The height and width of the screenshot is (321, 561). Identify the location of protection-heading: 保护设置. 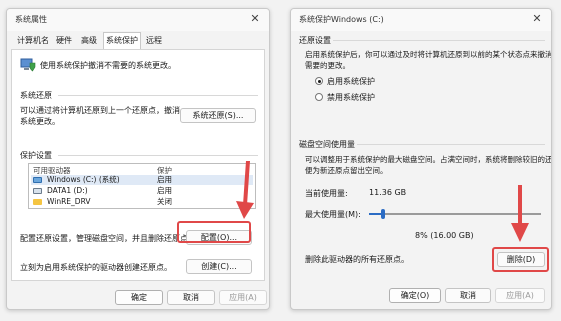
(36, 155).